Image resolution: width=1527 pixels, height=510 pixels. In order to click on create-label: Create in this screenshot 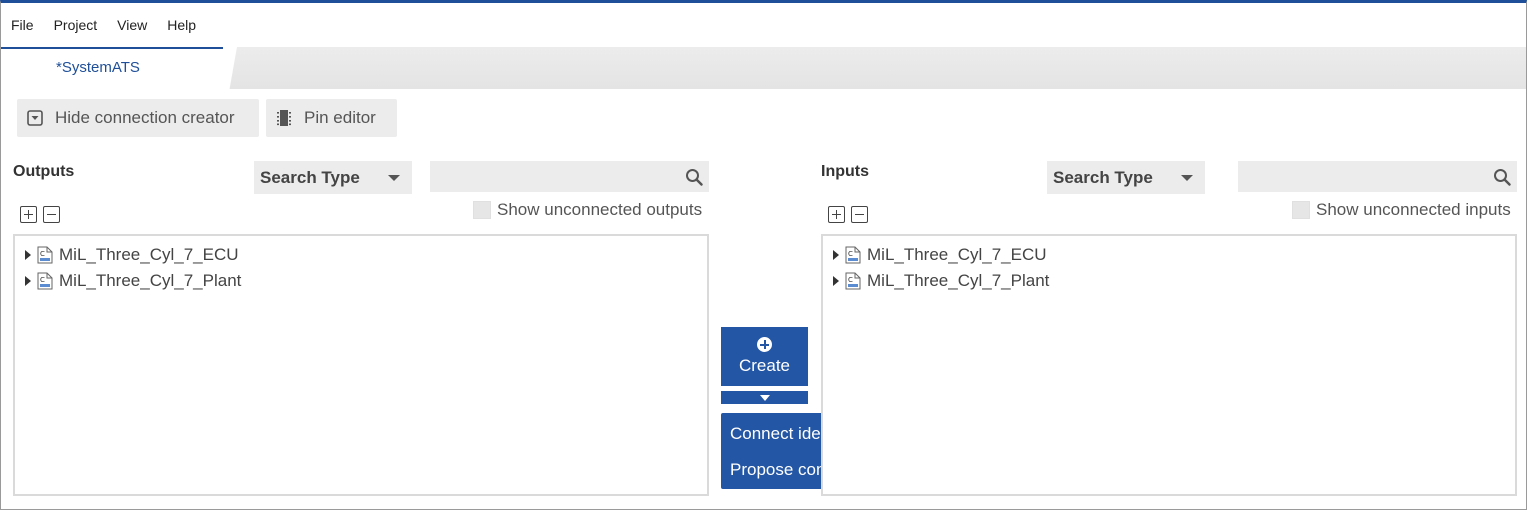, I will do `click(764, 365)`.